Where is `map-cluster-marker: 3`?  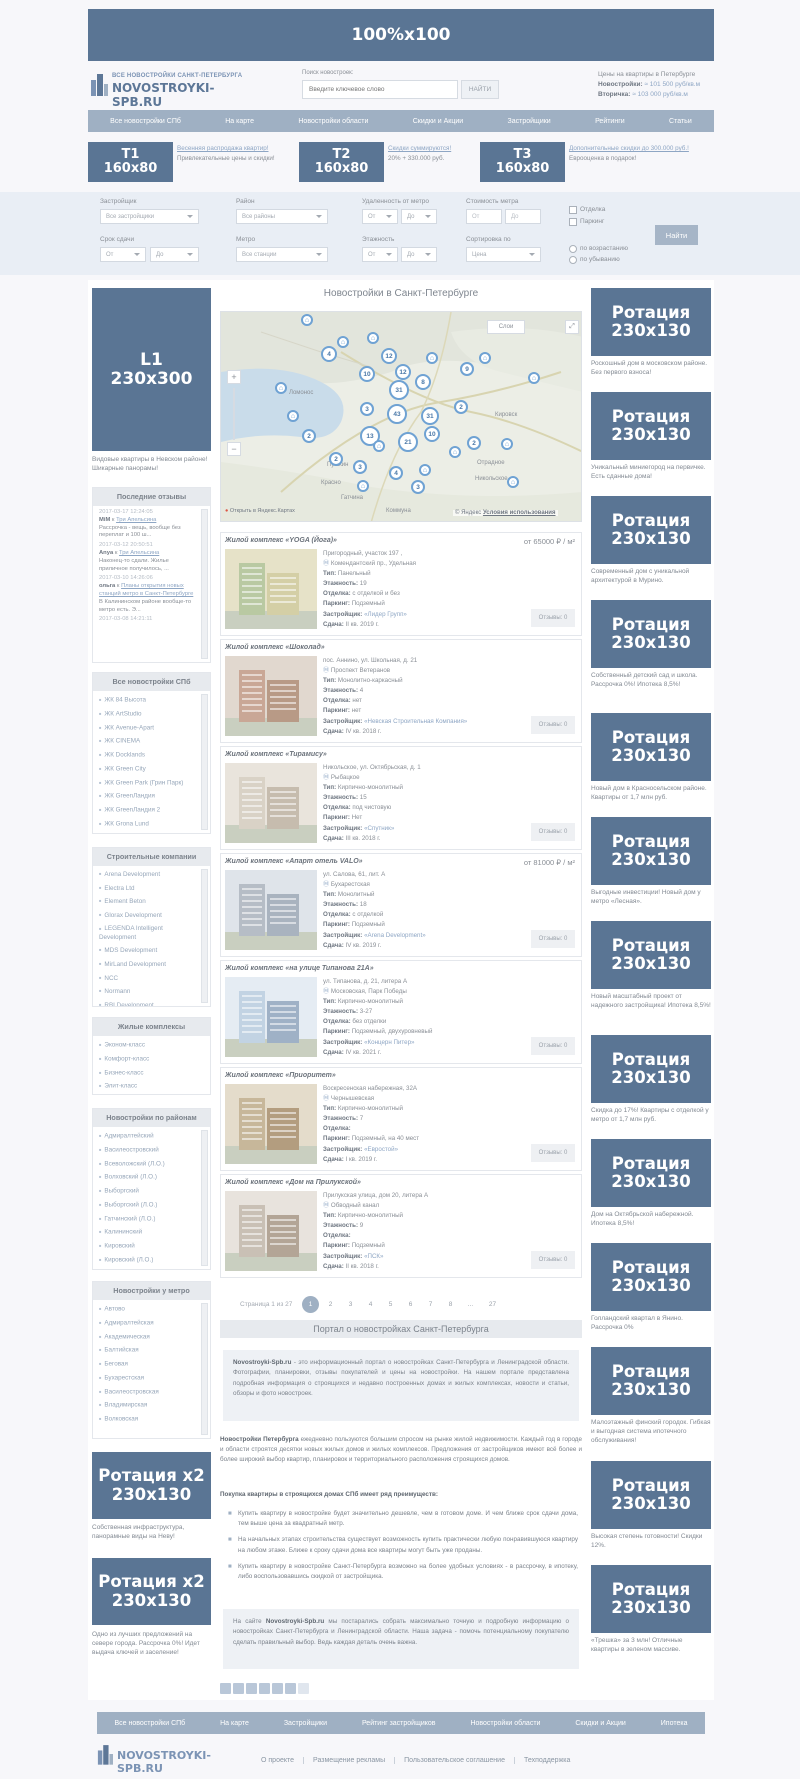
map-cluster-marker: 3 is located at coordinates (367, 409).